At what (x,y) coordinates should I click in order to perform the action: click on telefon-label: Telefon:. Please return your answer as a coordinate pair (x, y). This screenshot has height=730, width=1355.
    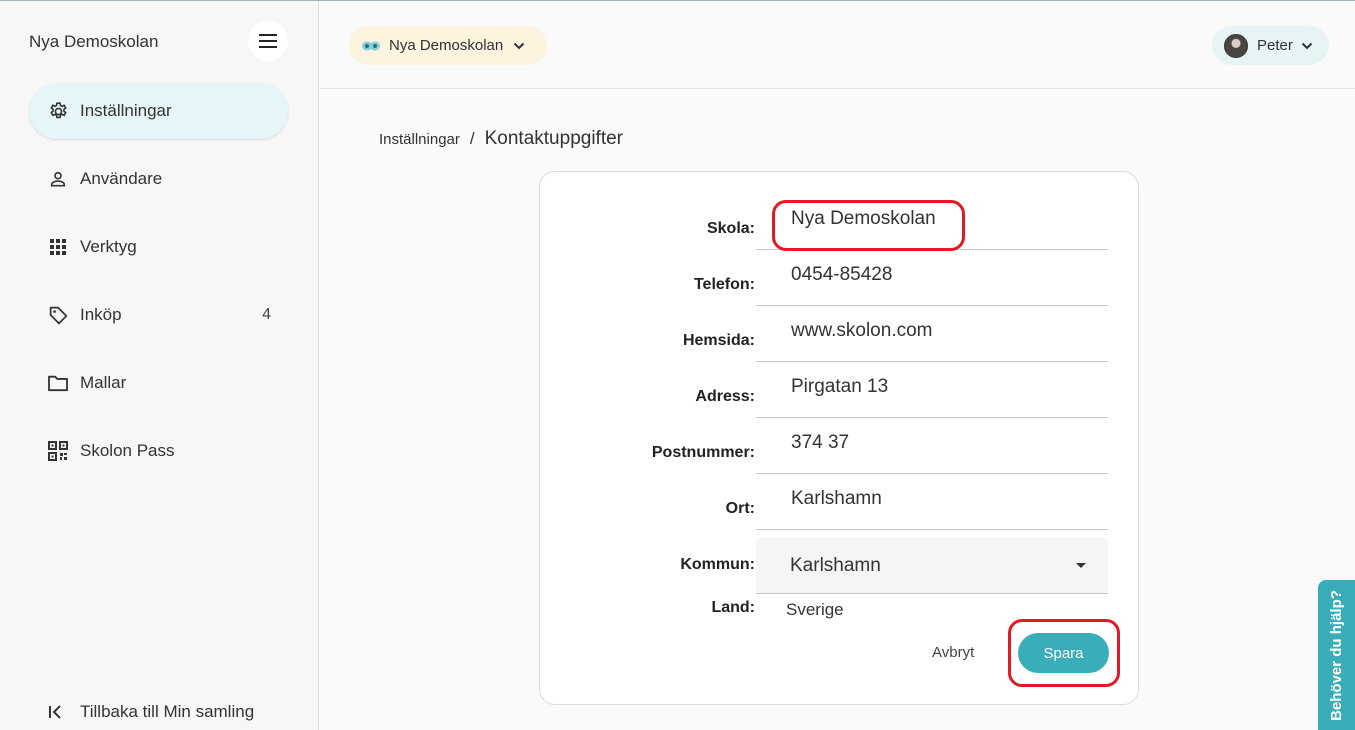
    Looking at the image, I should click on (724, 284).